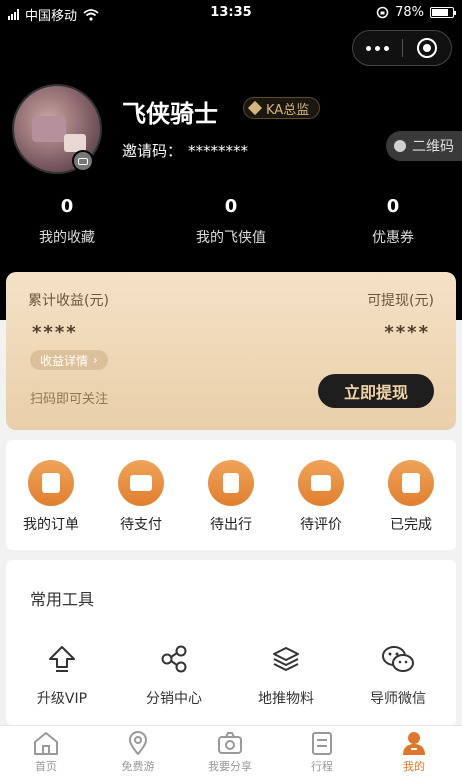 This screenshot has width=462, height=777. I want to click on status-bar: 中国移动 13:35 78%, so click(231, 13).